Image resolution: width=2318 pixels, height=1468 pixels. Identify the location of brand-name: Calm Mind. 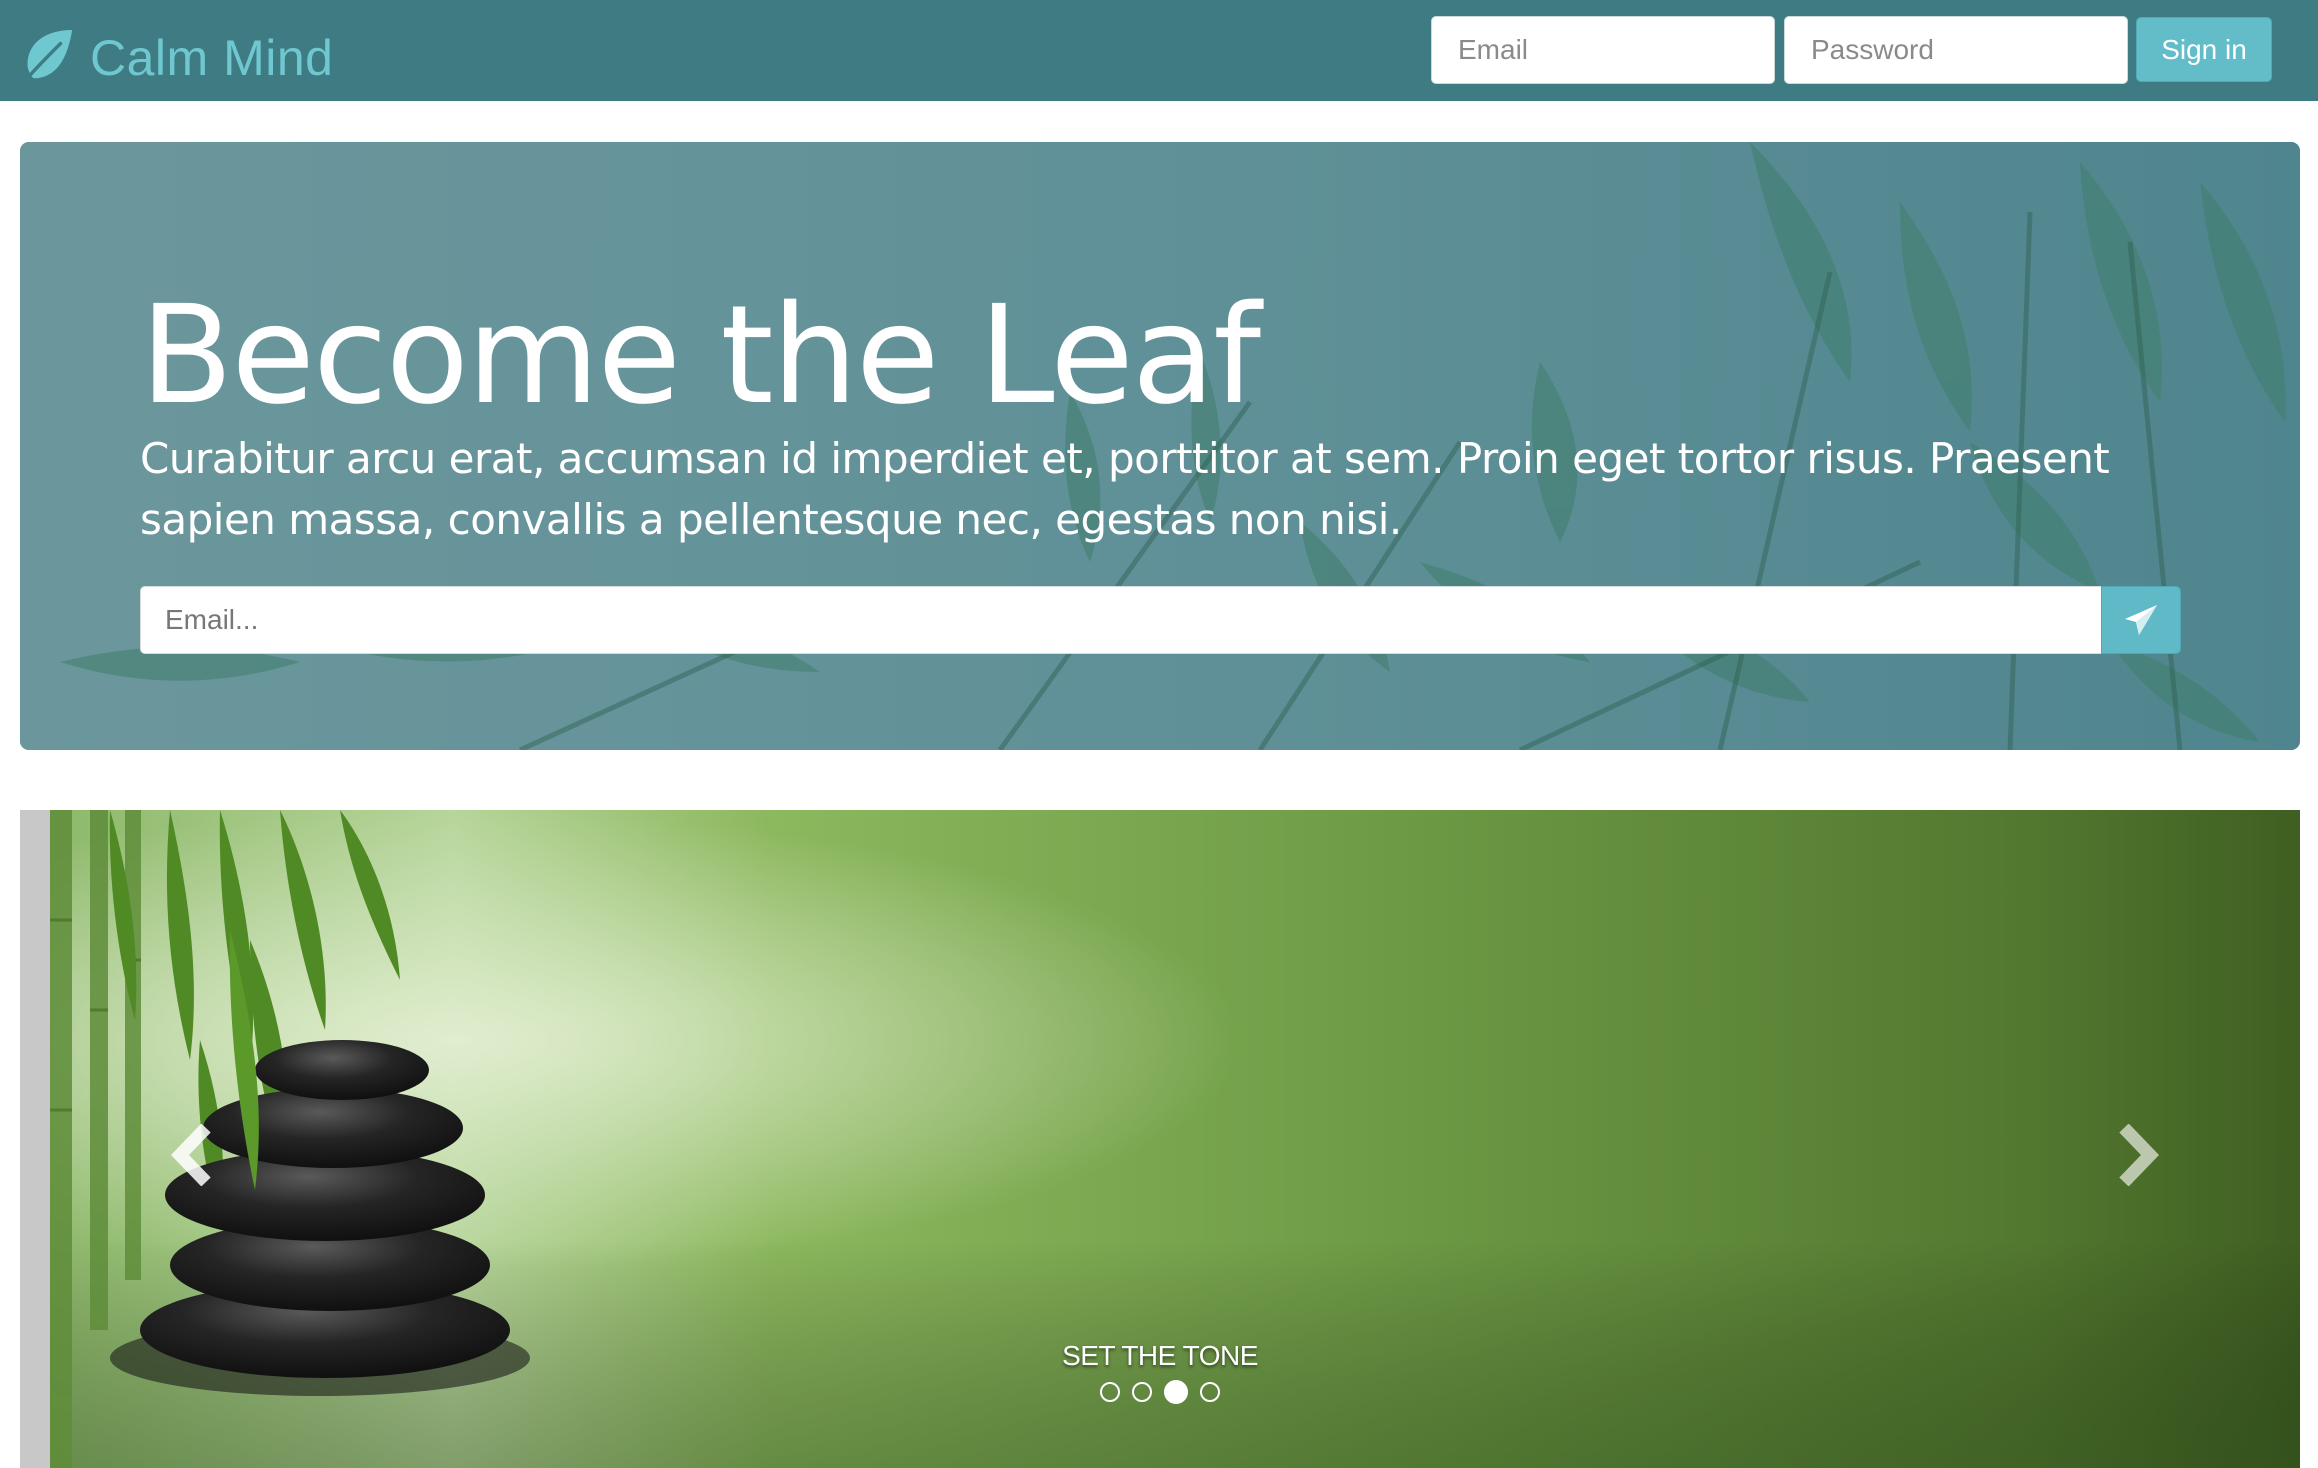
(212, 58).